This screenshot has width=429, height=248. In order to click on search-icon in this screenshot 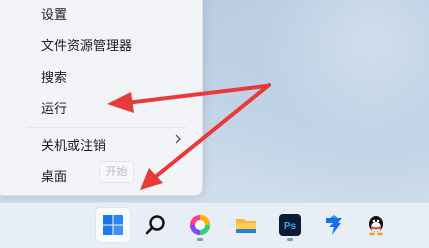, I will do `click(155, 225)`.